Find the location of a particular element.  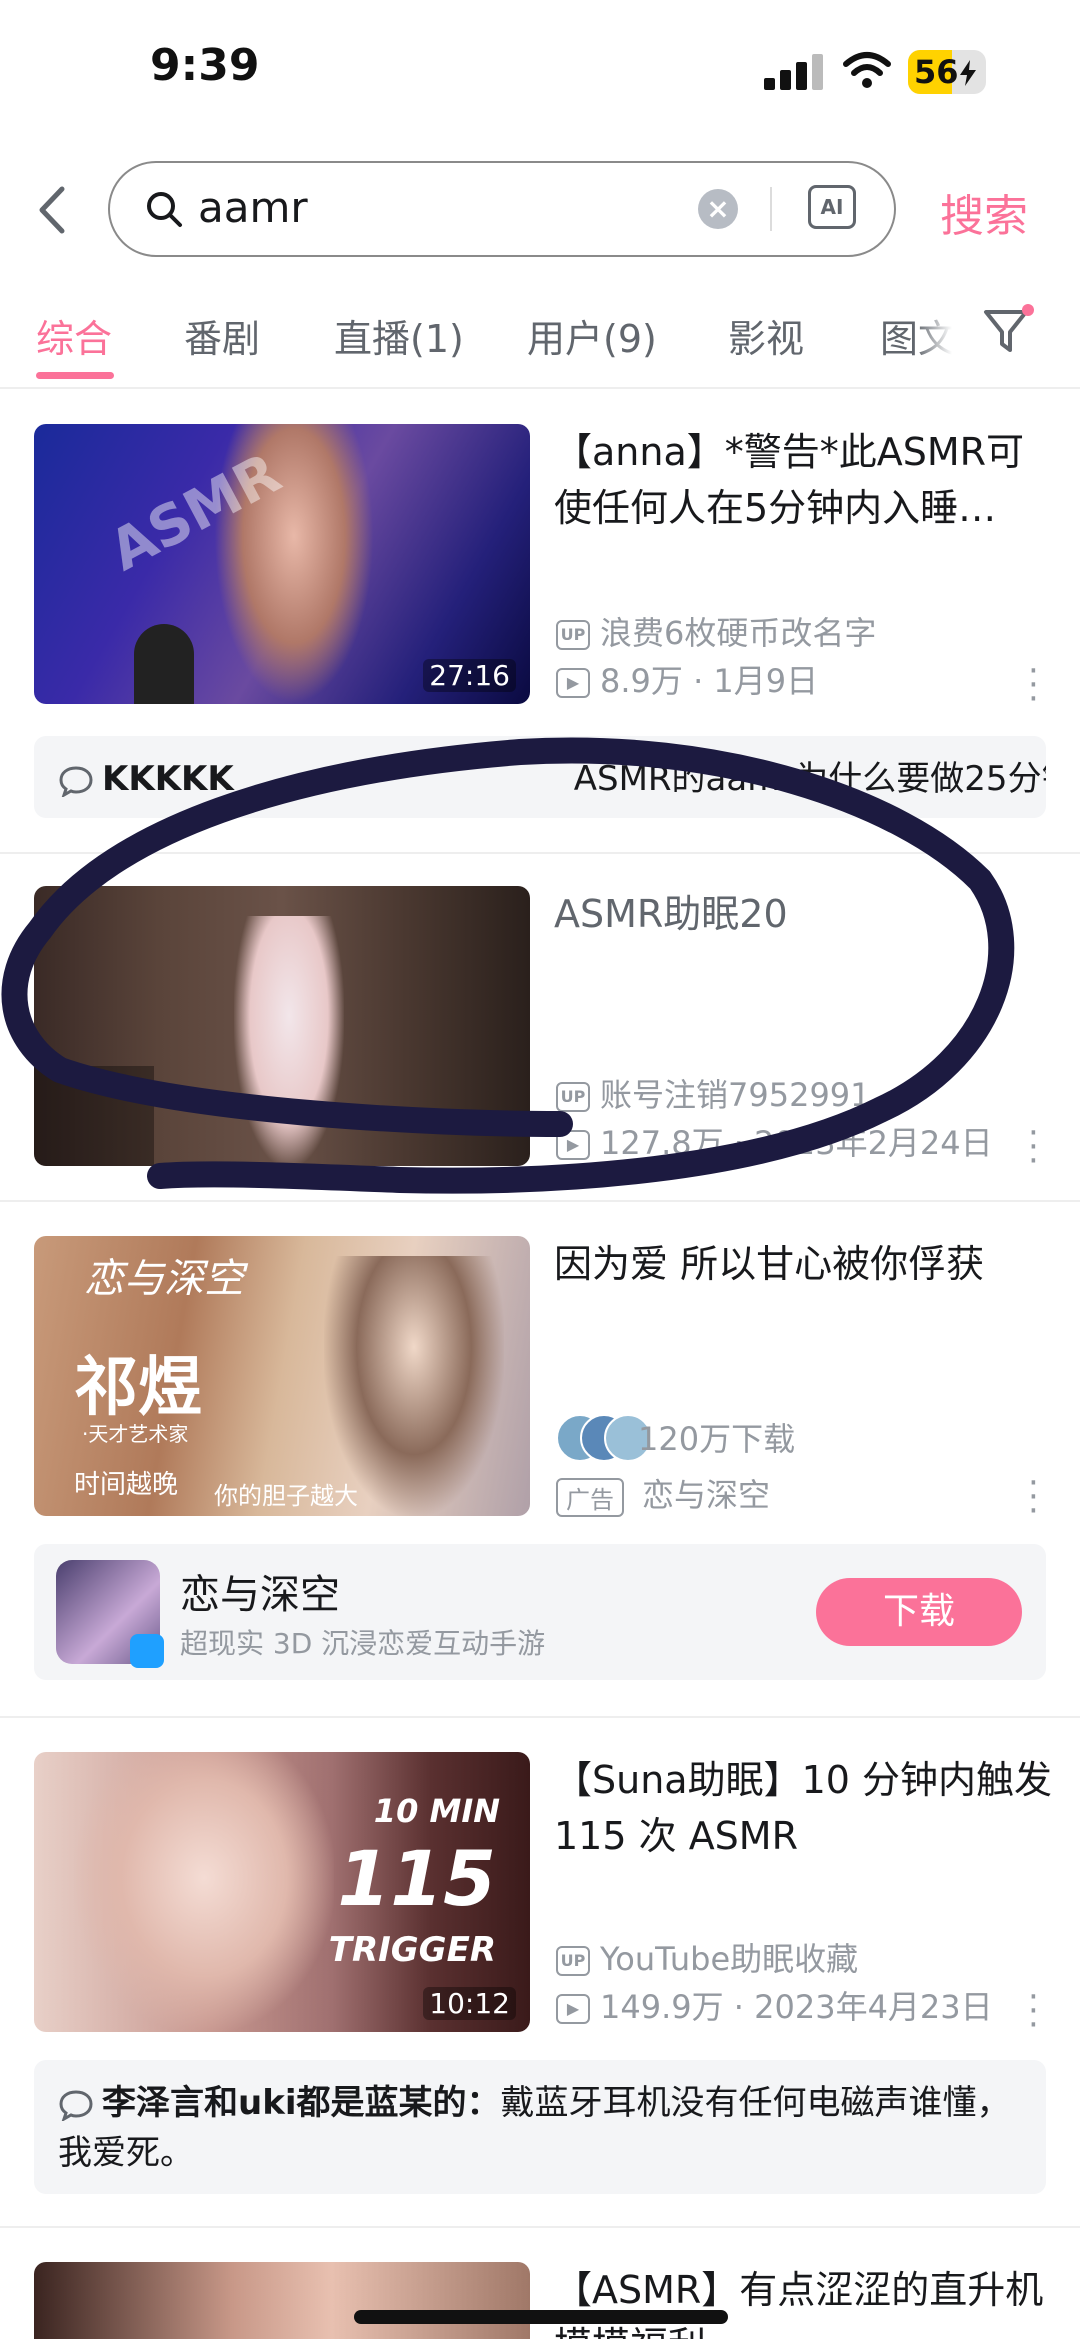

video-duration: 10:12 is located at coordinates (469, 2003).